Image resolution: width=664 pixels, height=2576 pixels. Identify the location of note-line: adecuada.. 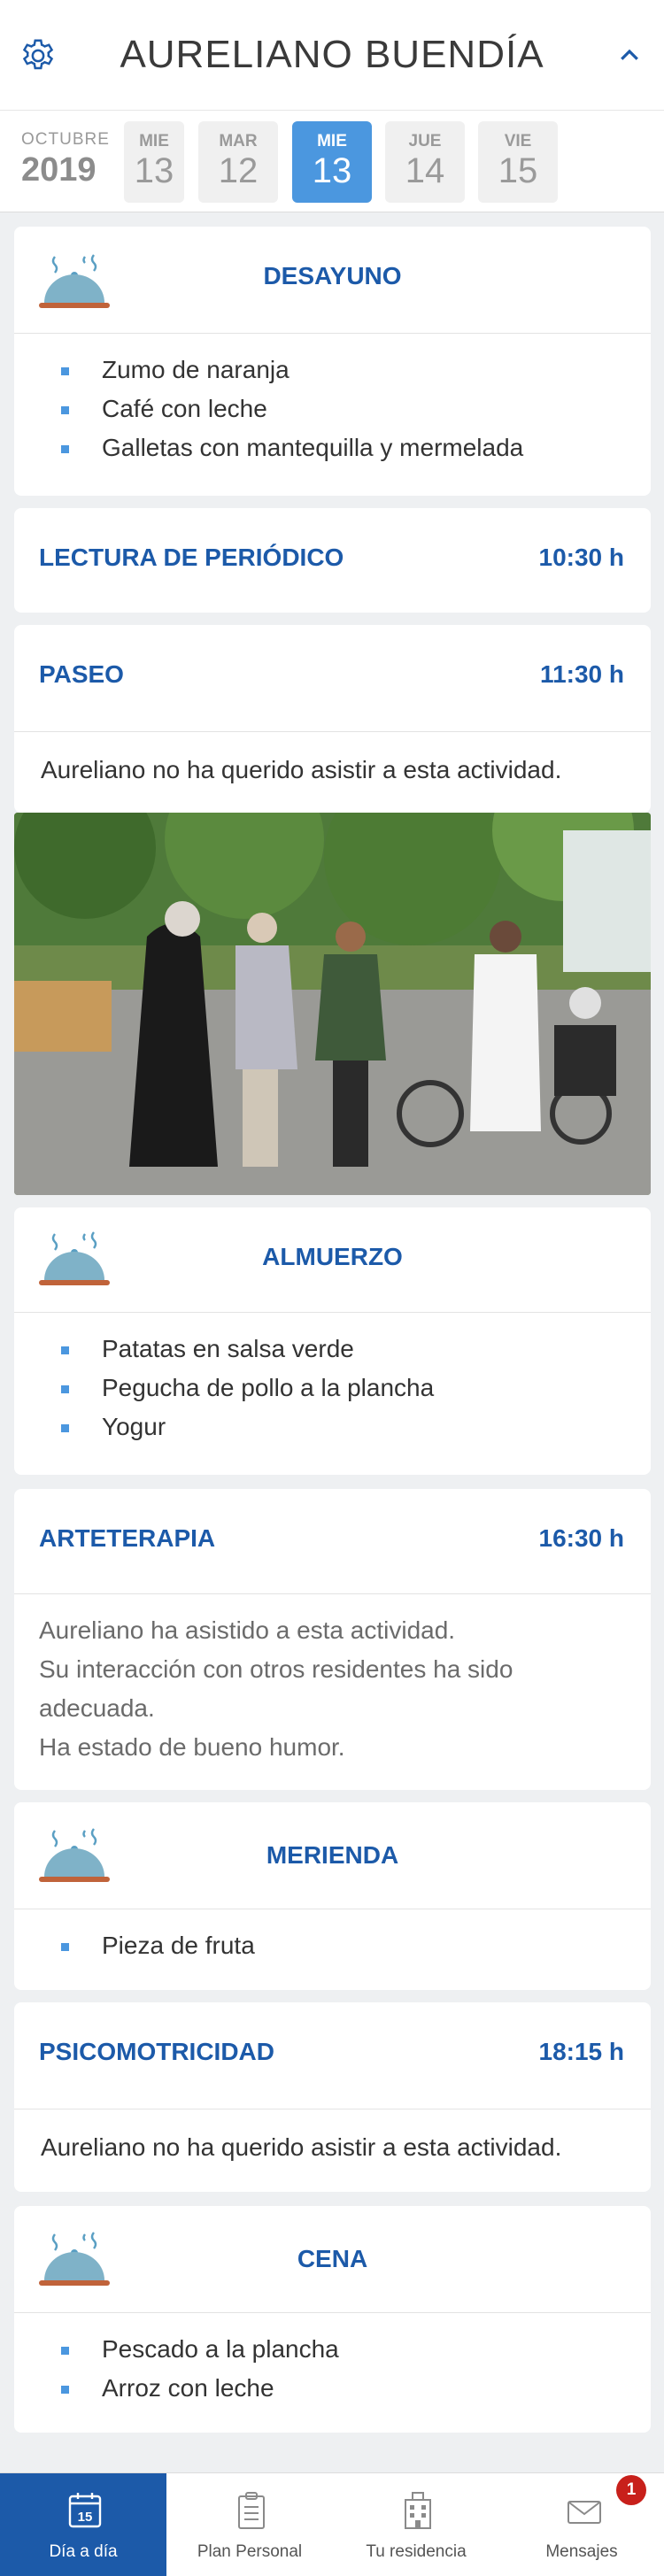
(97, 1708).